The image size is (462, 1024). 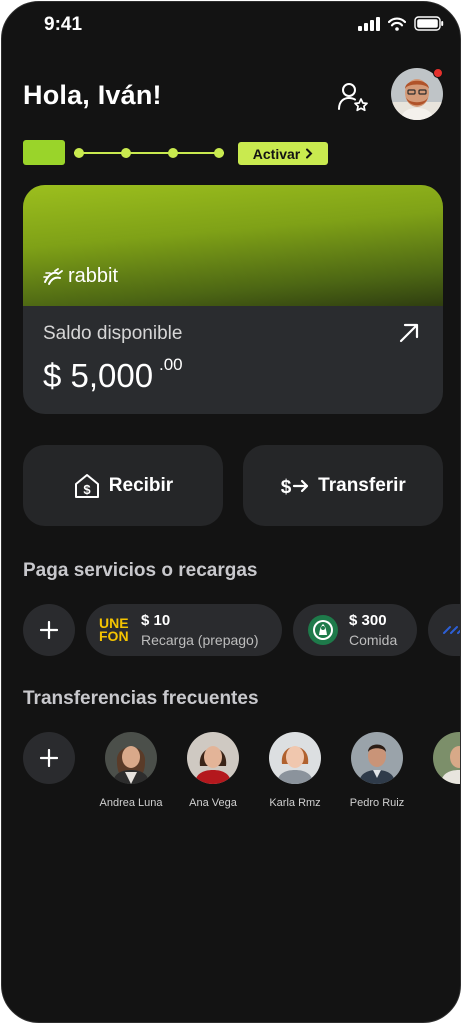 What do you see at coordinates (141, 698) in the screenshot?
I see `transfers-title: Transferencias frecuentes` at bounding box center [141, 698].